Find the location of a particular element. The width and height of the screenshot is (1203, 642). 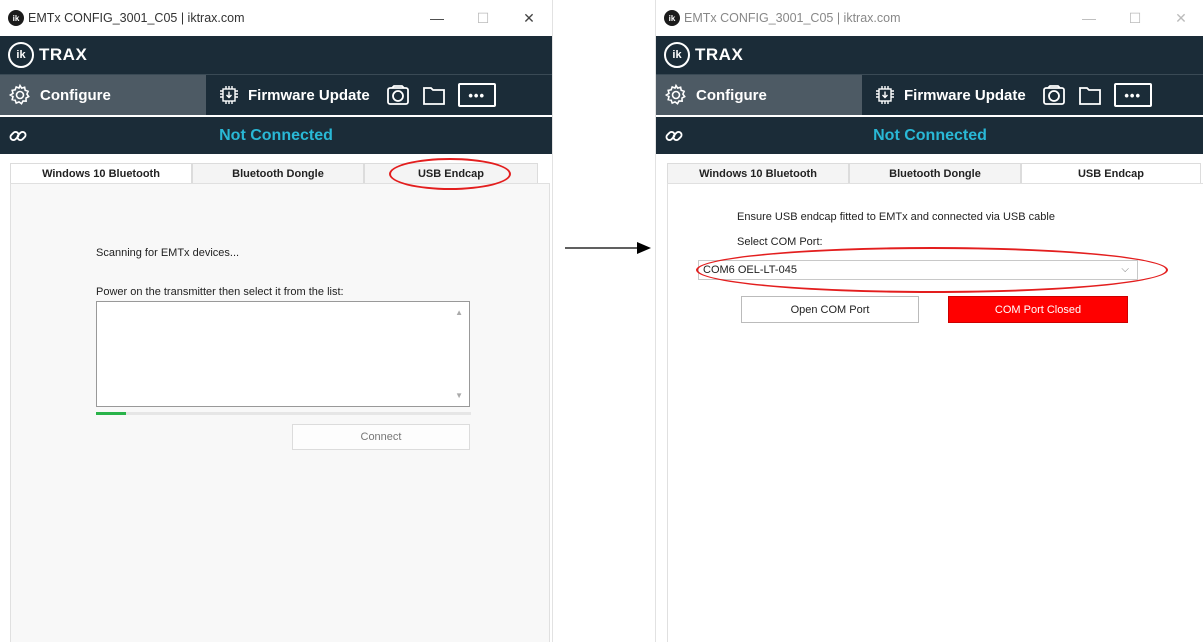

scroll-down-icon: ▼ is located at coordinates (459, 395).